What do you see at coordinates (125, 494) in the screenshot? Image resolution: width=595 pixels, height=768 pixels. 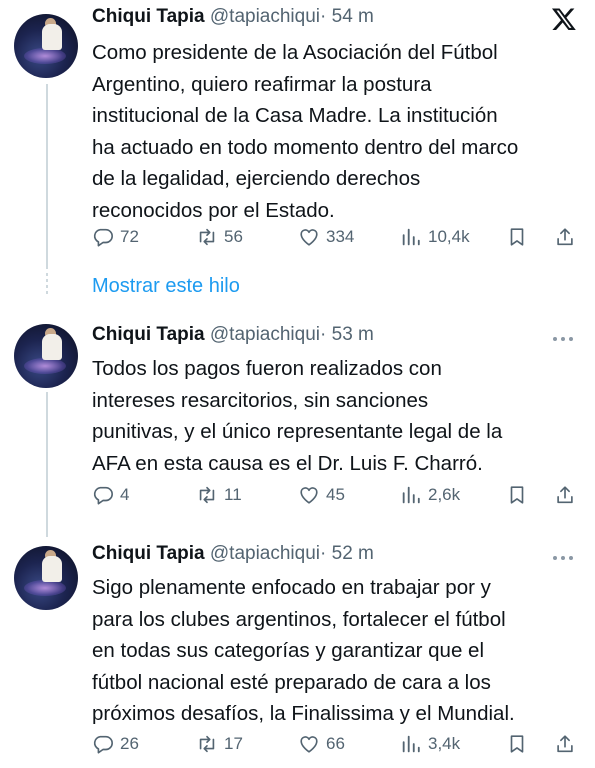 I see `reply-count: 4` at bounding box center [125, 494].